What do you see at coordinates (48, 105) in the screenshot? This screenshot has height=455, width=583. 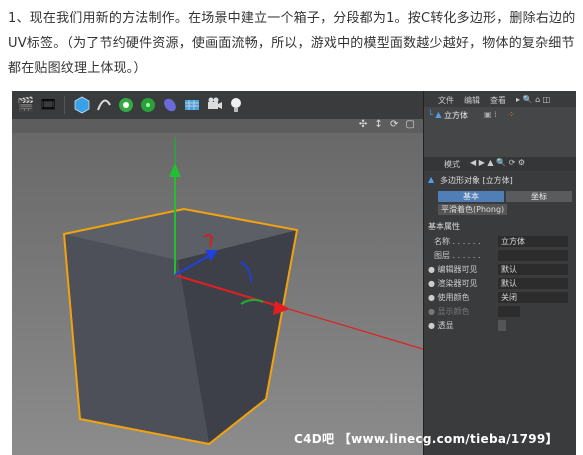 I see `render-settings-icon: 🎞` at bounding box center [48, 105].